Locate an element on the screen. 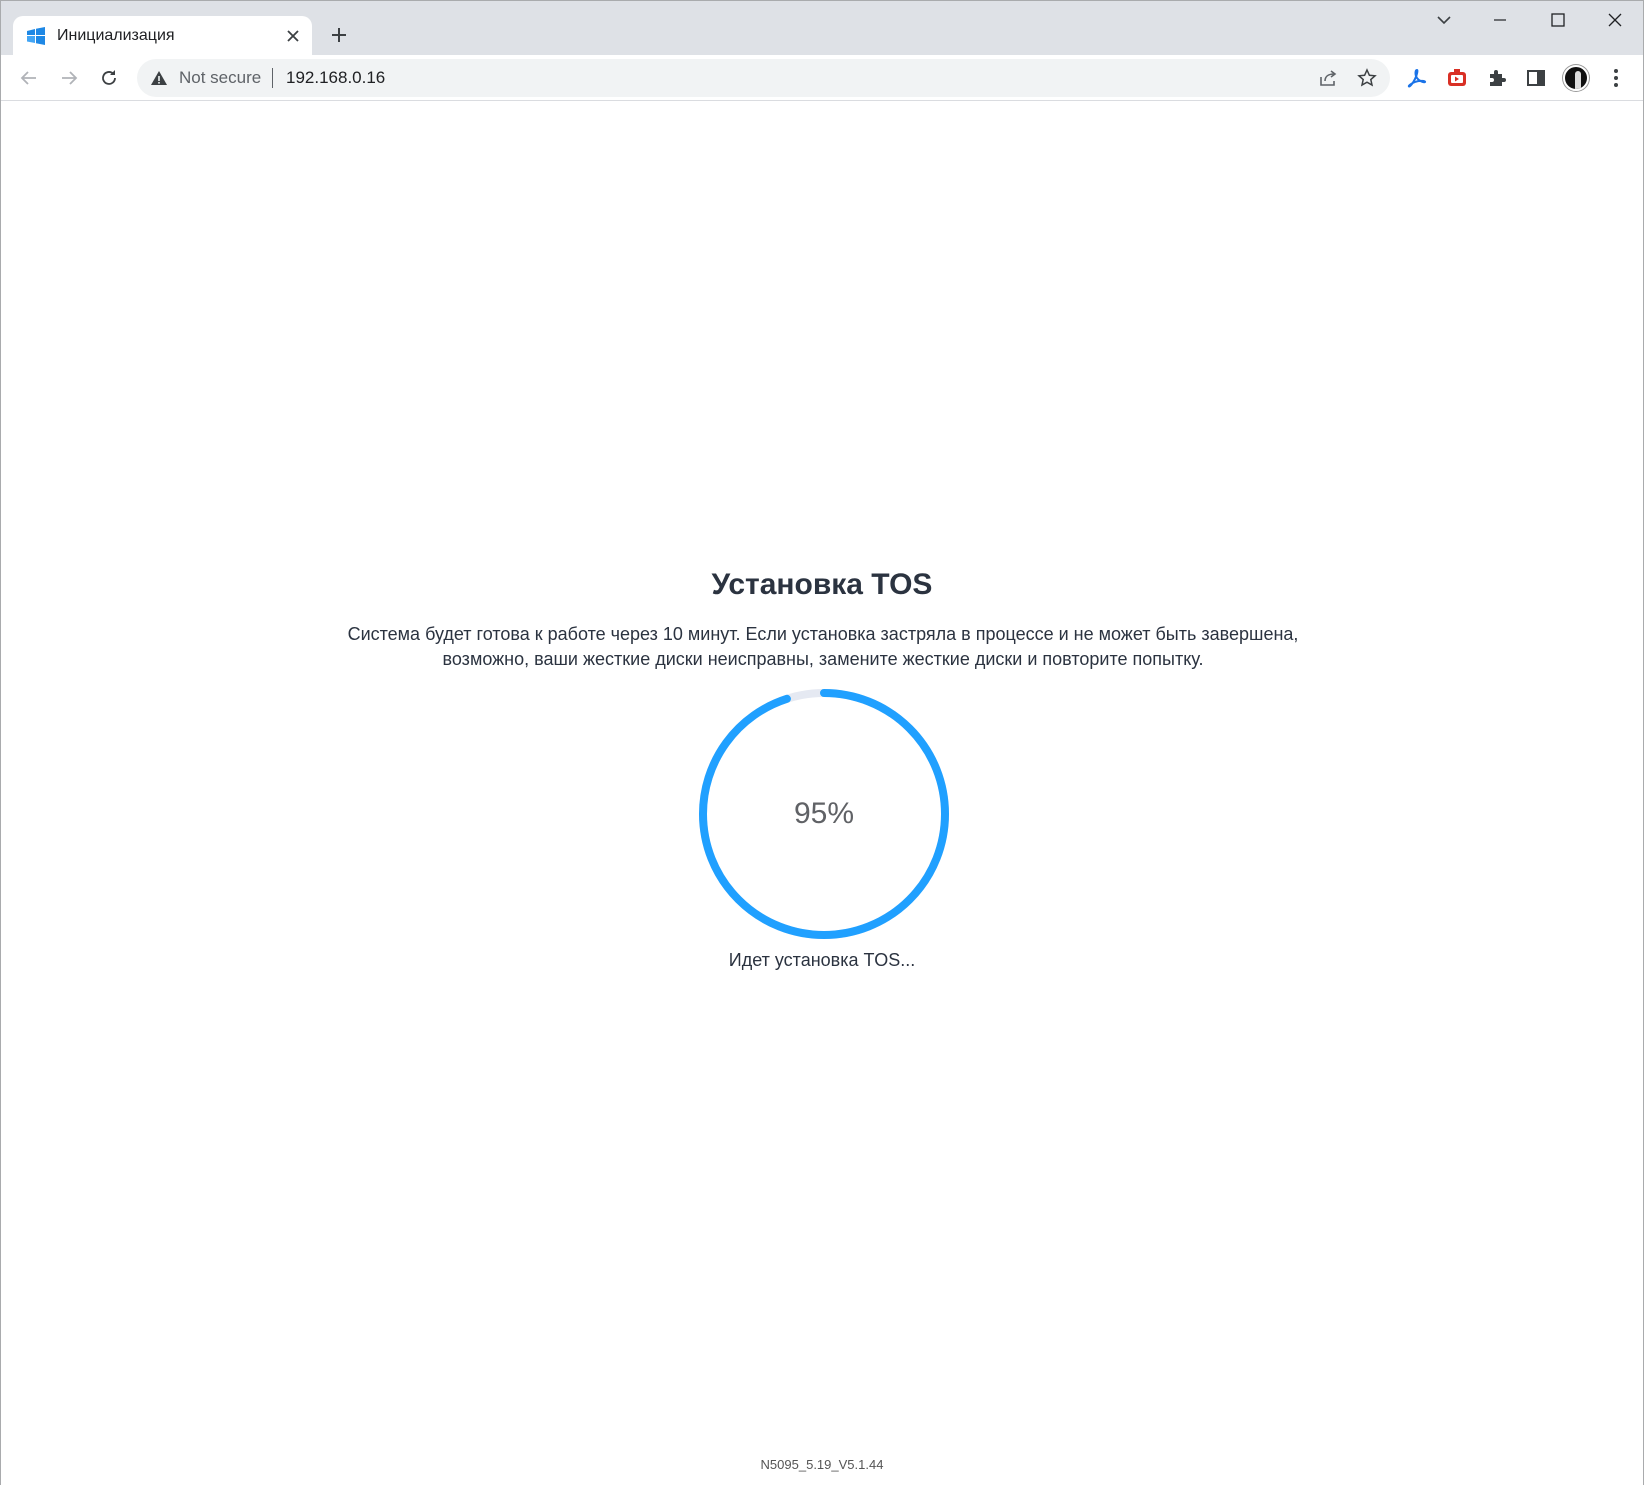 This screenshot has height=1485, width=1644. arrow-left-icon is located at coordinates (28, 78).